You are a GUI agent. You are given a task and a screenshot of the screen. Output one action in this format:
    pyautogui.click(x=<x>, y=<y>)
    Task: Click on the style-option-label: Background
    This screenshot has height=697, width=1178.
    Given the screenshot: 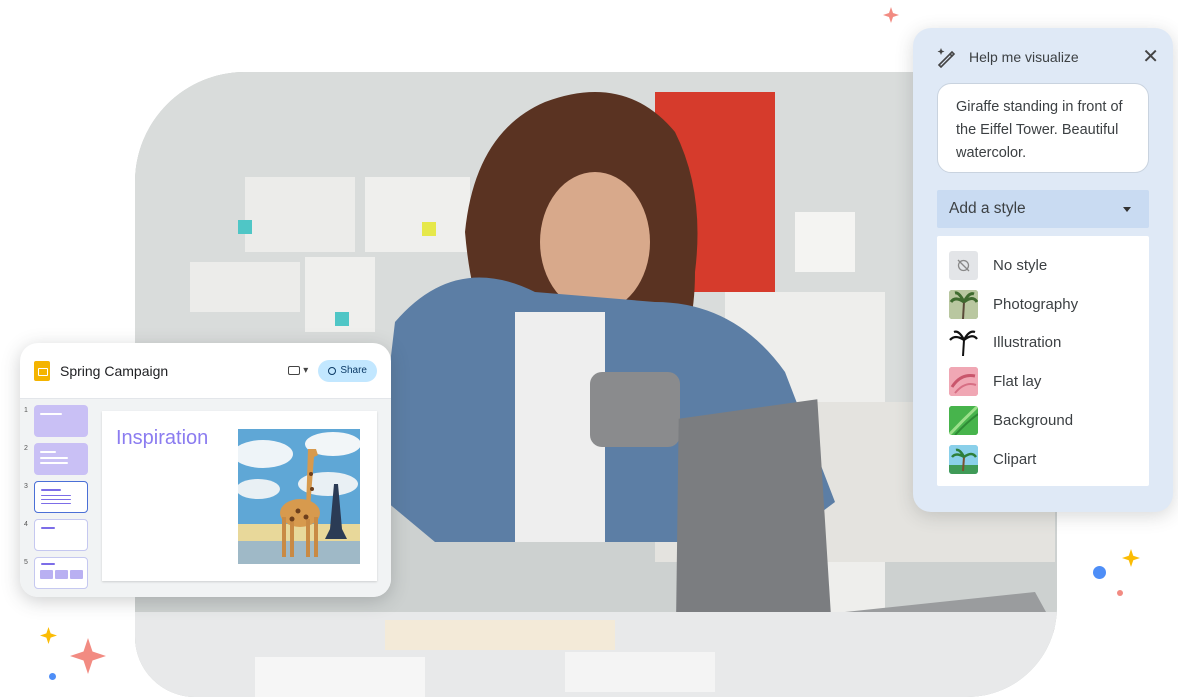 What is the action you would take?
    pyautogui.click(x=1033, y=421)
    